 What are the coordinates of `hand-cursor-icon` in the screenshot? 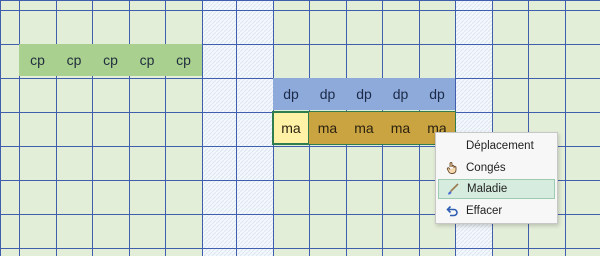 It's located at (452, 168).